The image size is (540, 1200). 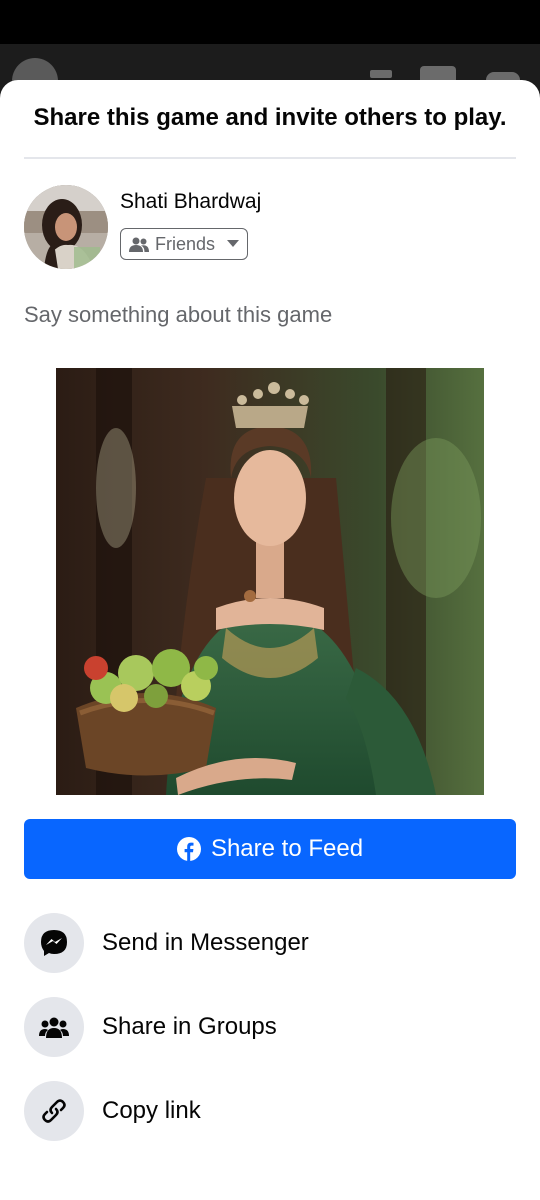 What do you see at coordinates (66, 227) in the screenshot?
I see `avatar` at bounding box center [66, 227].